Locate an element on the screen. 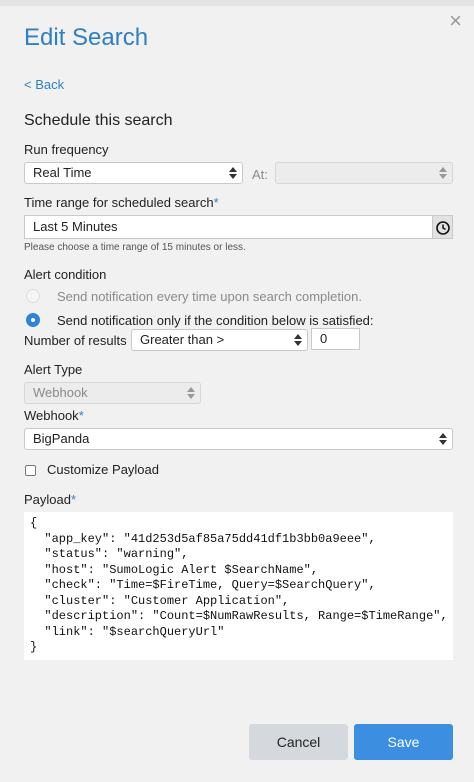 Image resolution: width=474 pixels, height=782 pixels. cancel-button: Cancel is located at coordinates (298, 742).